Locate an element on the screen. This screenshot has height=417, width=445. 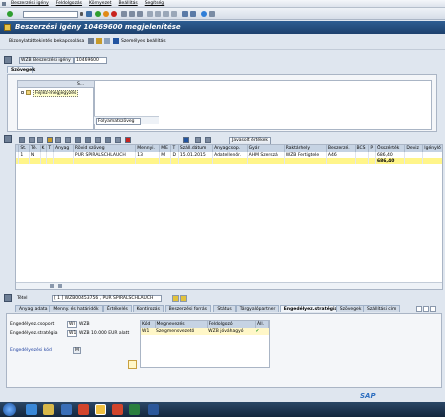
tab-6: Tárgyalópartner is located at coordinates (257, 308).